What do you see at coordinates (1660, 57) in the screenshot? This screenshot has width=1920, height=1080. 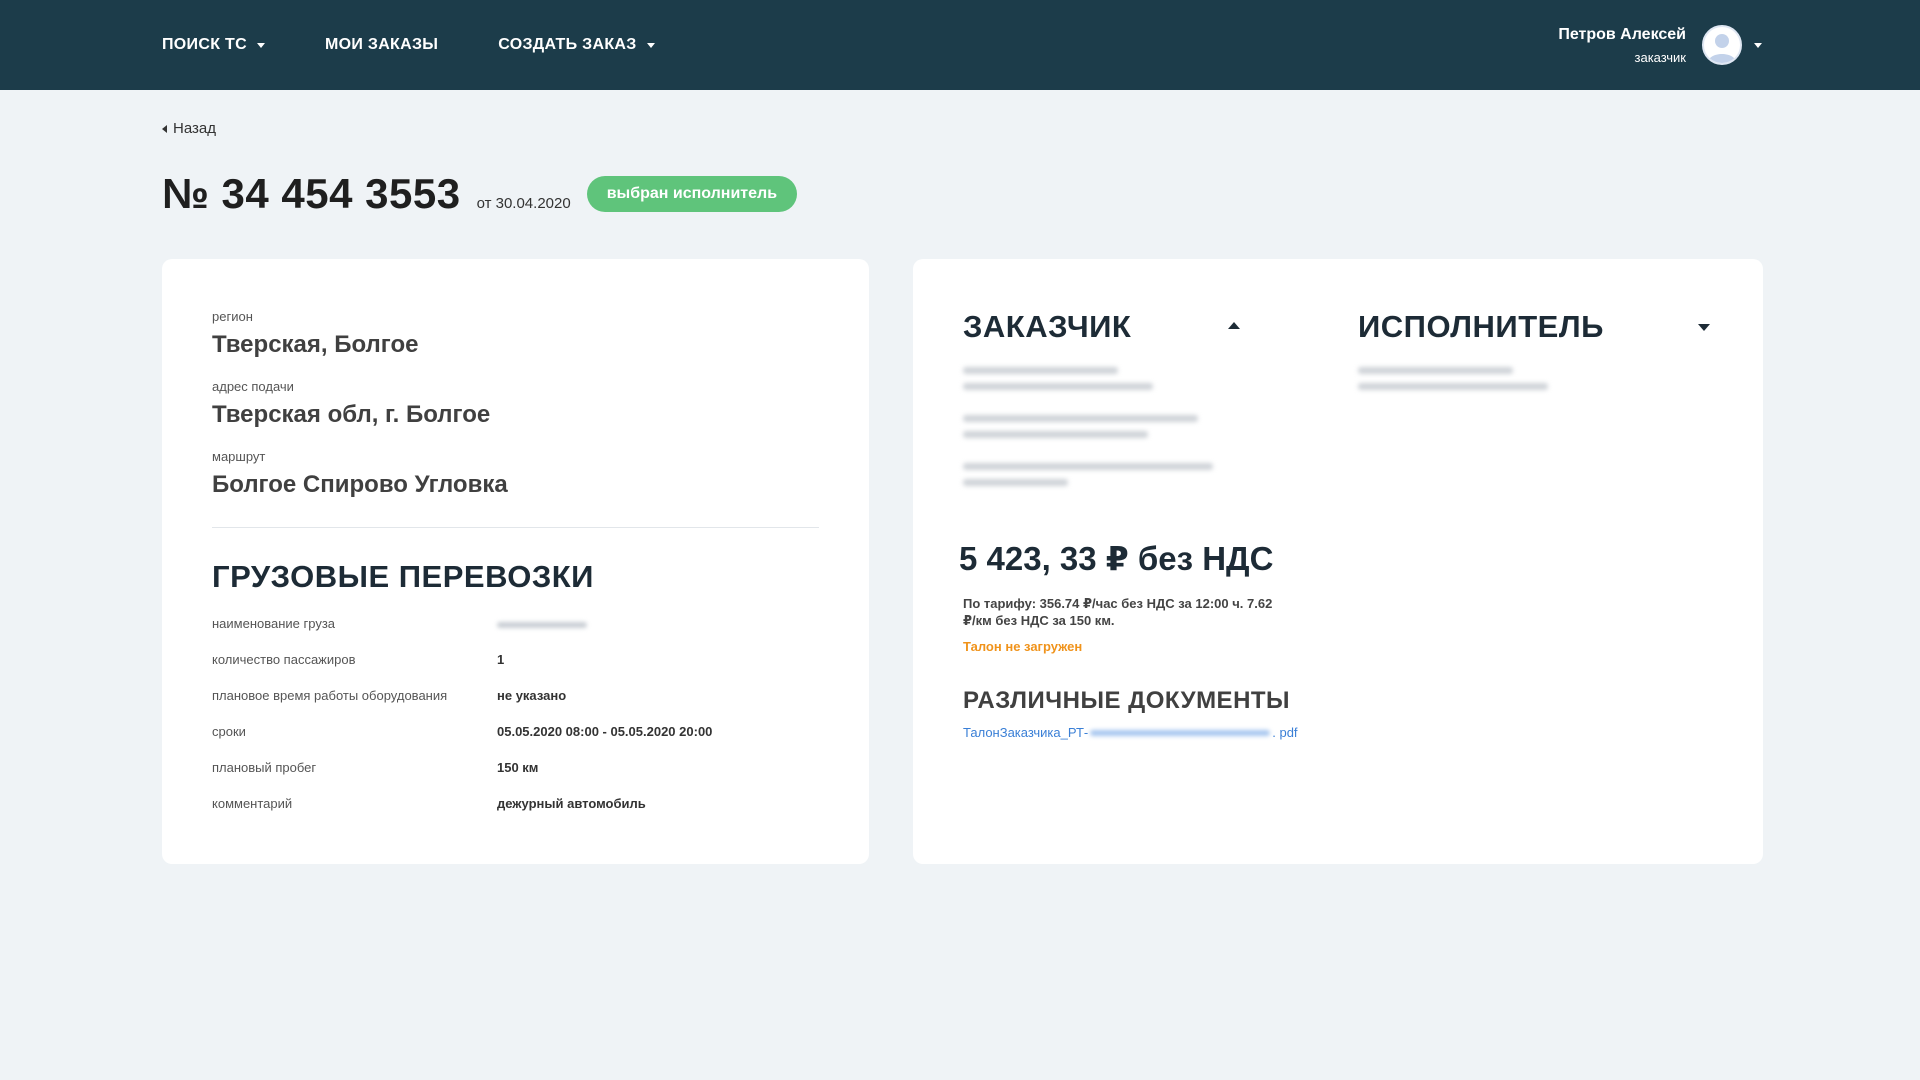 I see `user-role: заказчик` at bounding box center [1660, 57].